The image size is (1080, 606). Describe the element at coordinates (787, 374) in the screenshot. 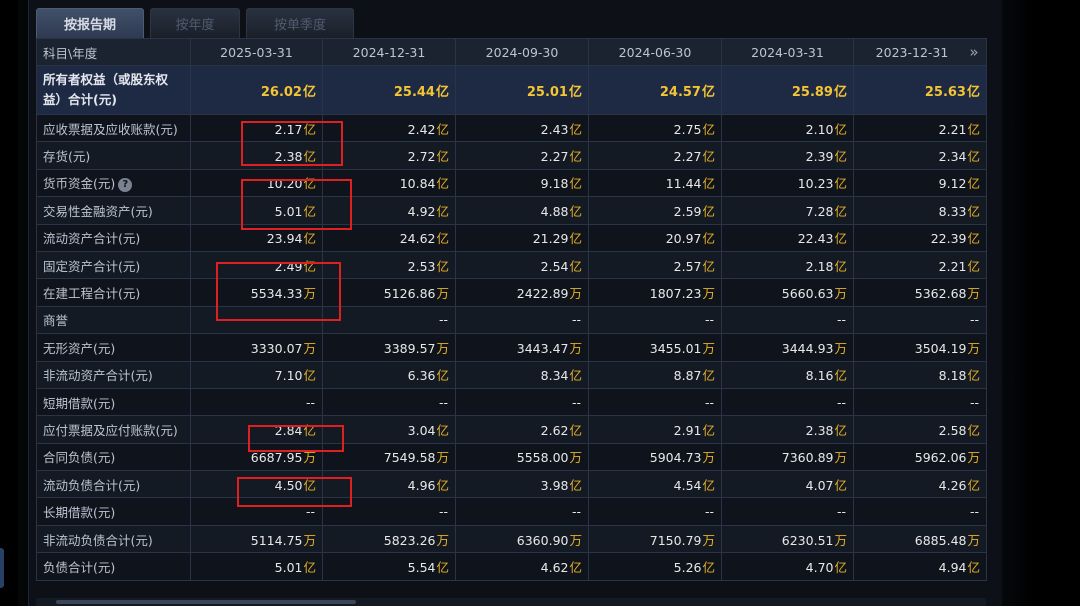

I see `table-cell: 8.16亿` at that location.